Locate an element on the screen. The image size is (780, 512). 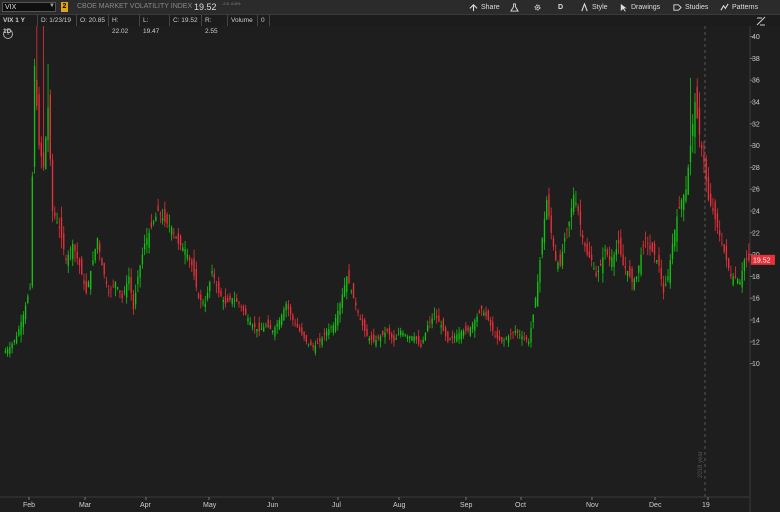
link-group-badge: 2 is located at coordinates (64, 7).